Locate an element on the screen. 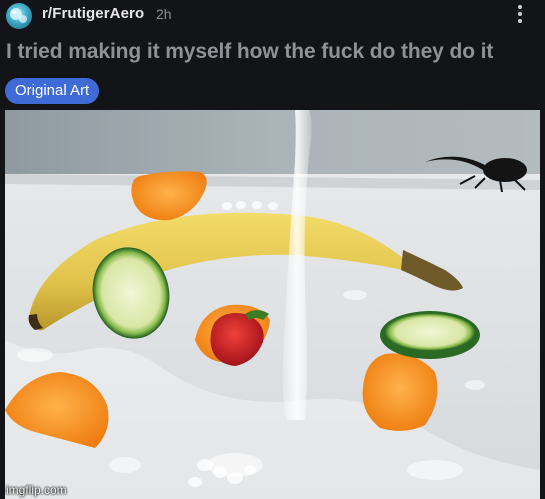 This screenshot has width=545, height=499. vertical-ellipsis-icon is located at coordinates (520, 14).